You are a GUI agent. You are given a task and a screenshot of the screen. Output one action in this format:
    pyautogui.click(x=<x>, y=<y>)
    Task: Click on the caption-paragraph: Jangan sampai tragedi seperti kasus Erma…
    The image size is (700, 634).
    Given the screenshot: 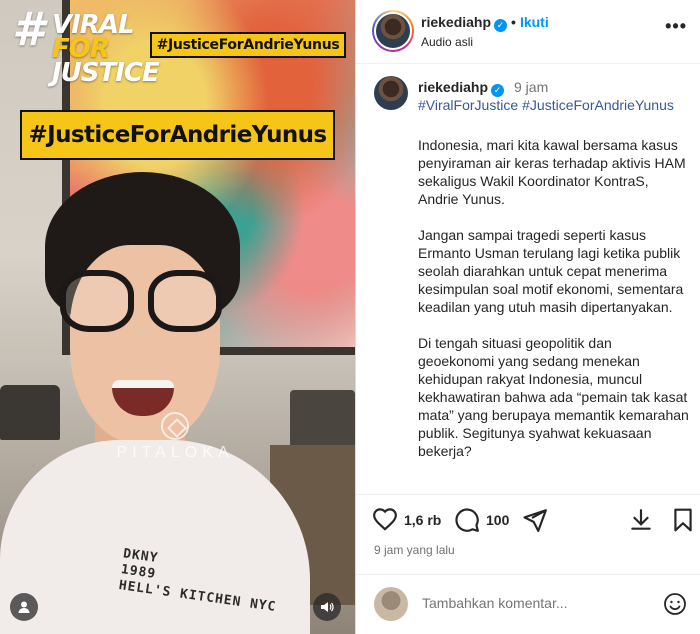 What is the action you would take?
    pyautogui.click(x=551, y=271)
    